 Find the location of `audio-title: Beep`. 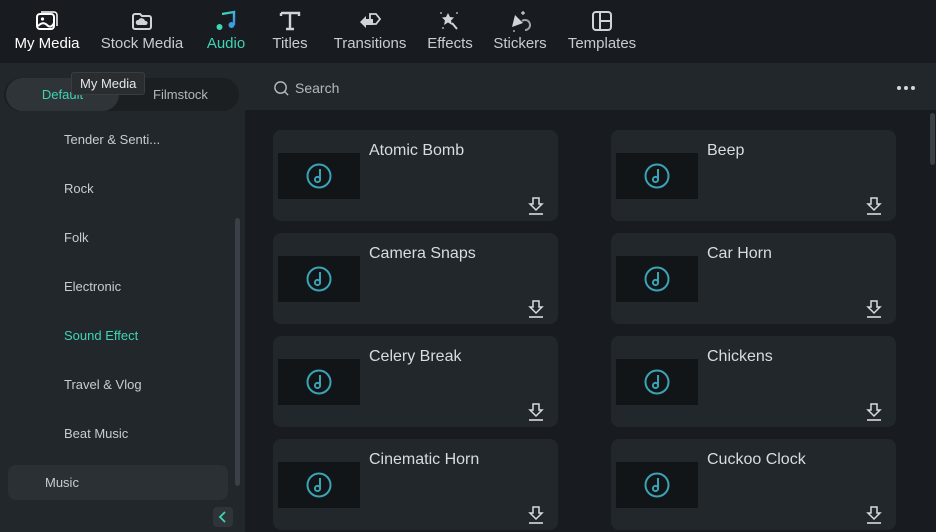

audio-title: Beep is located at coordinates (726, 150).